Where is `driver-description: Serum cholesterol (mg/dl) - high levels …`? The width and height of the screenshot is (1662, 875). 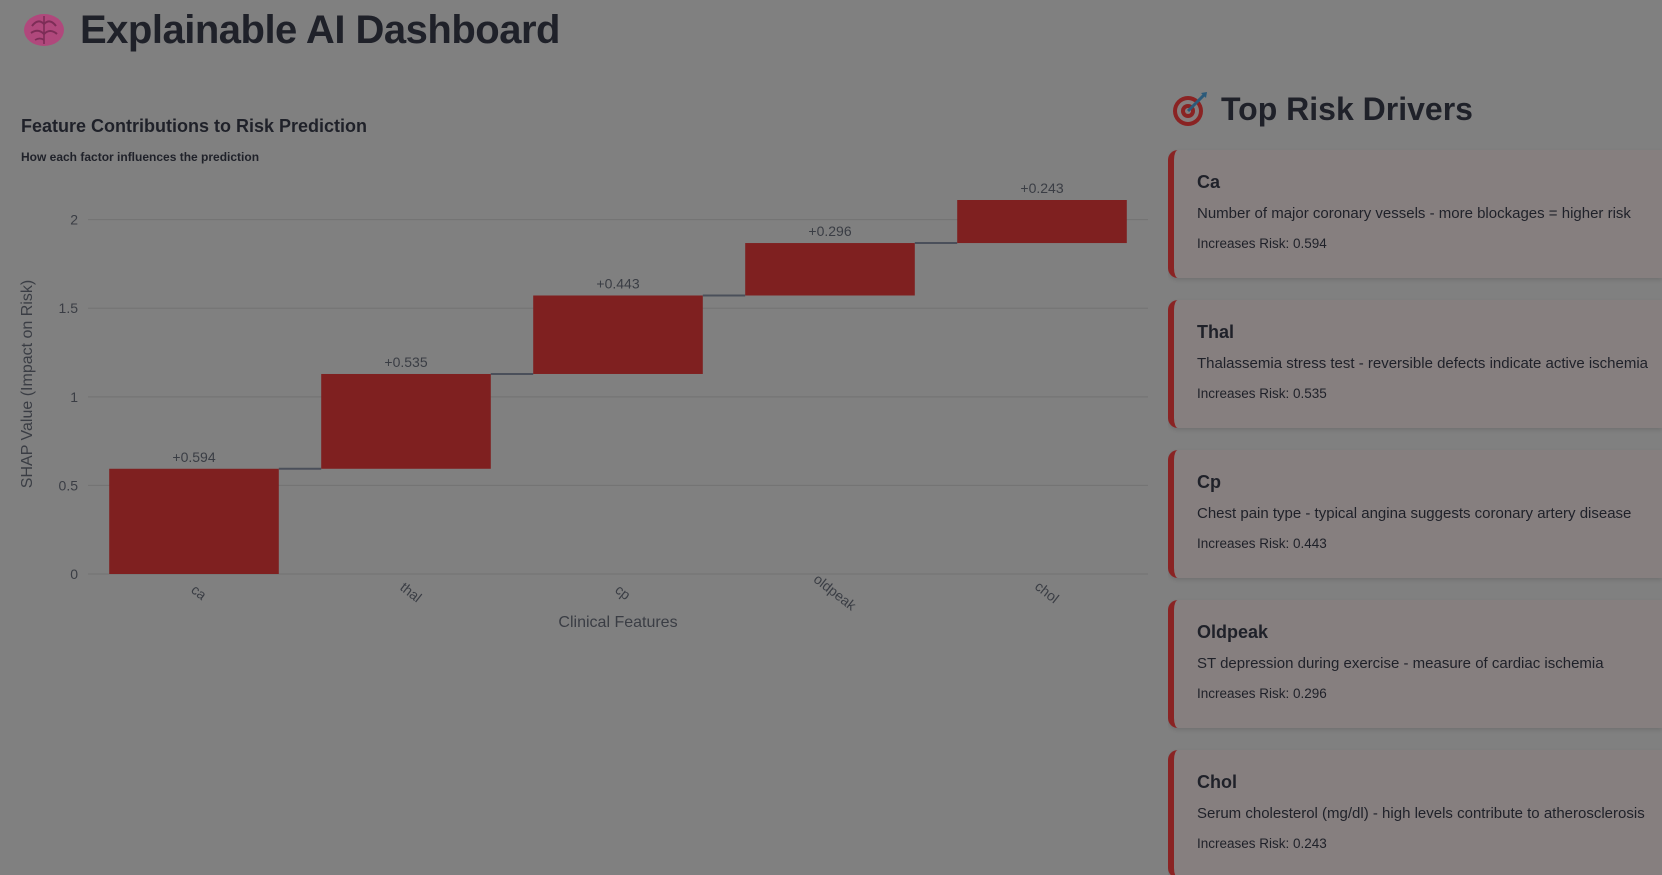 driver-description: Serum cholesterol (mg/dl) - high levels … is located at coordinates (1421, 813).